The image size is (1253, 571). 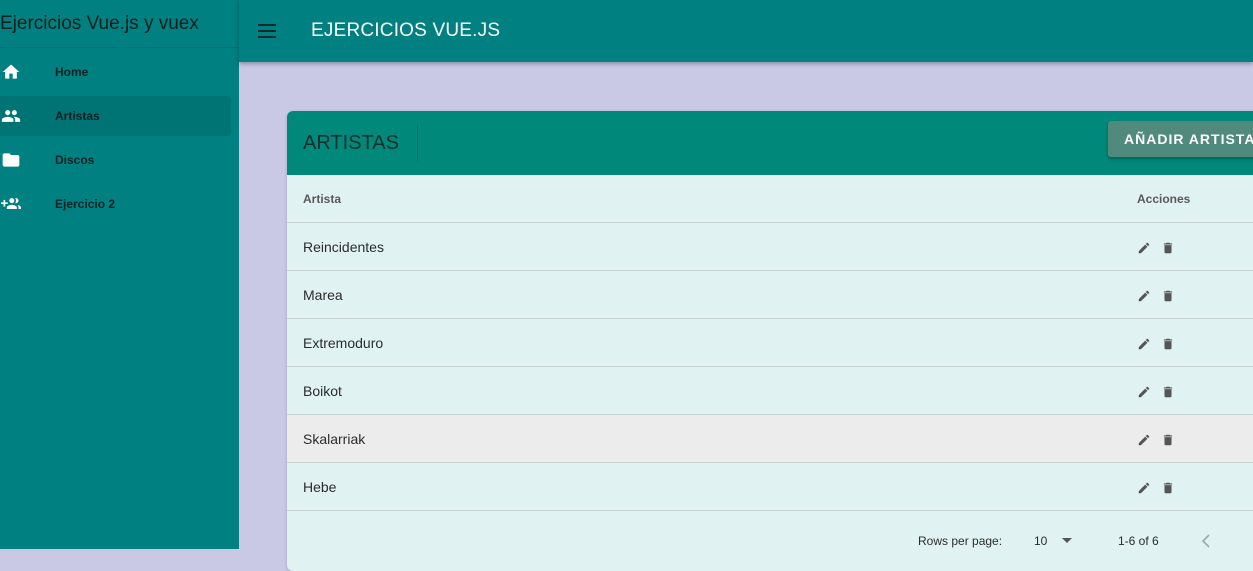 I want to click on table-row: Boikot, so click(x=770, y=390).